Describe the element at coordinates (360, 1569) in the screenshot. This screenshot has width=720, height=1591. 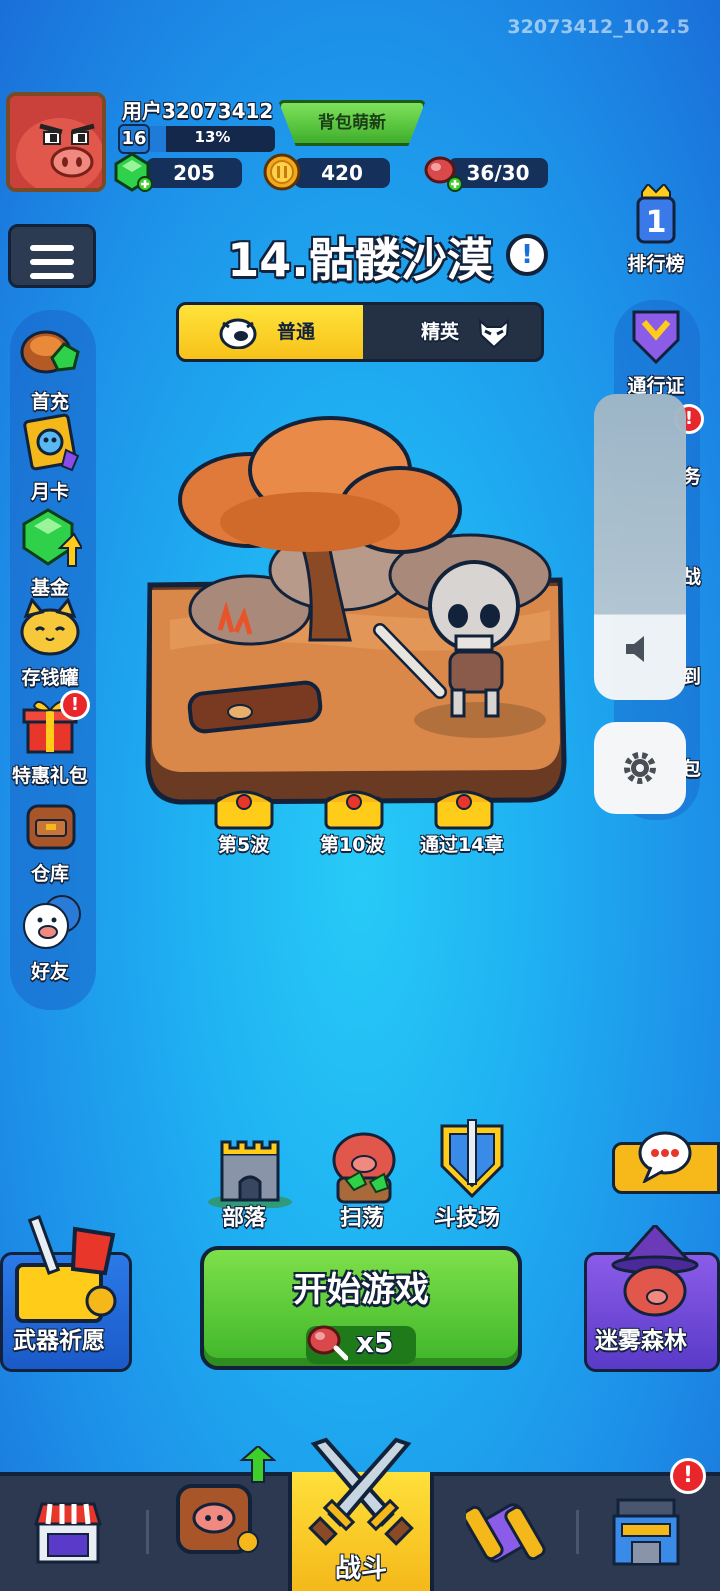
I see `nav-tab-battle-label: 战斗` at that location.